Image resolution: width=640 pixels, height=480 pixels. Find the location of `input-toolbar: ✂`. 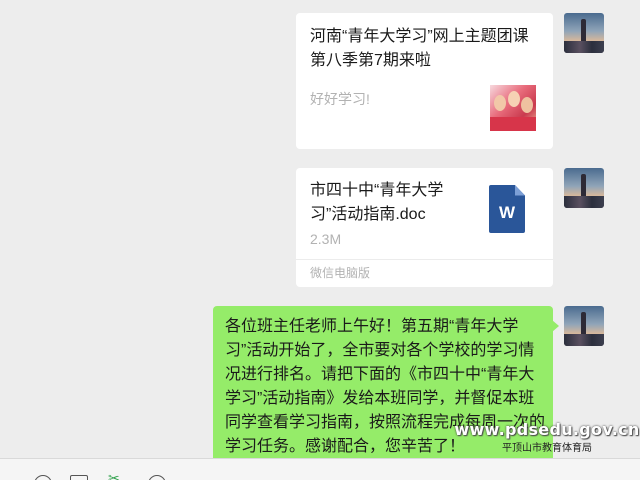

input-toolbar: ✂ is located at coordinates (320, 469).